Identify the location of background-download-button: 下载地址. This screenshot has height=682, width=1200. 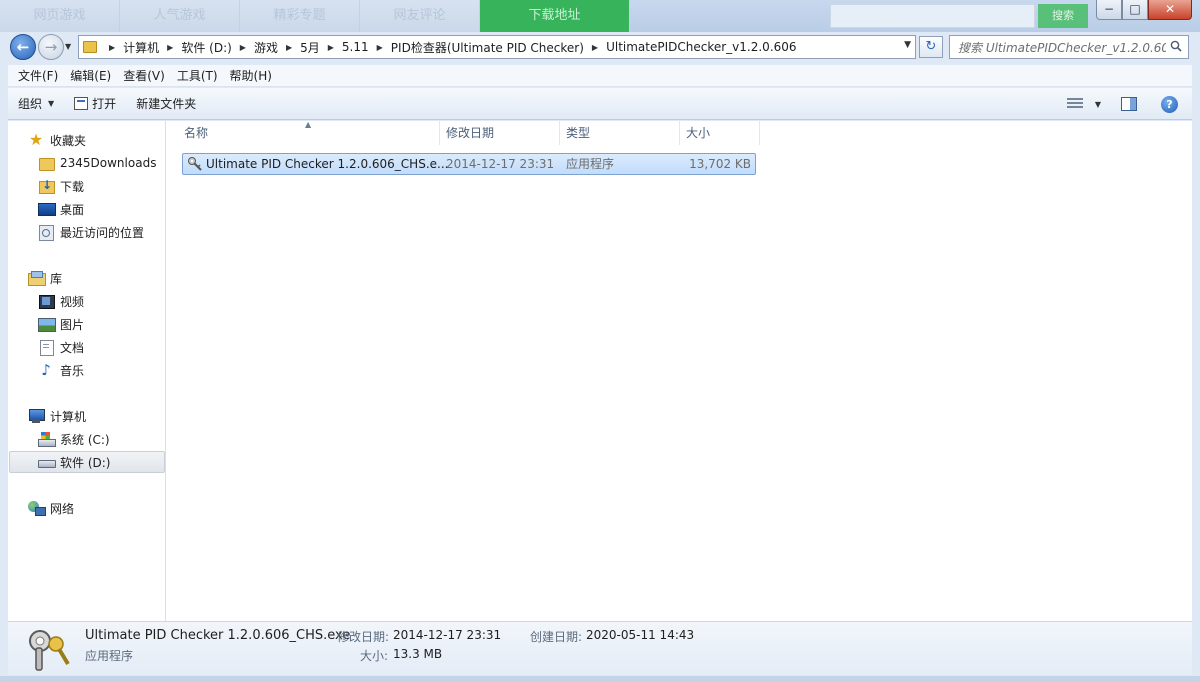
(555, 16).